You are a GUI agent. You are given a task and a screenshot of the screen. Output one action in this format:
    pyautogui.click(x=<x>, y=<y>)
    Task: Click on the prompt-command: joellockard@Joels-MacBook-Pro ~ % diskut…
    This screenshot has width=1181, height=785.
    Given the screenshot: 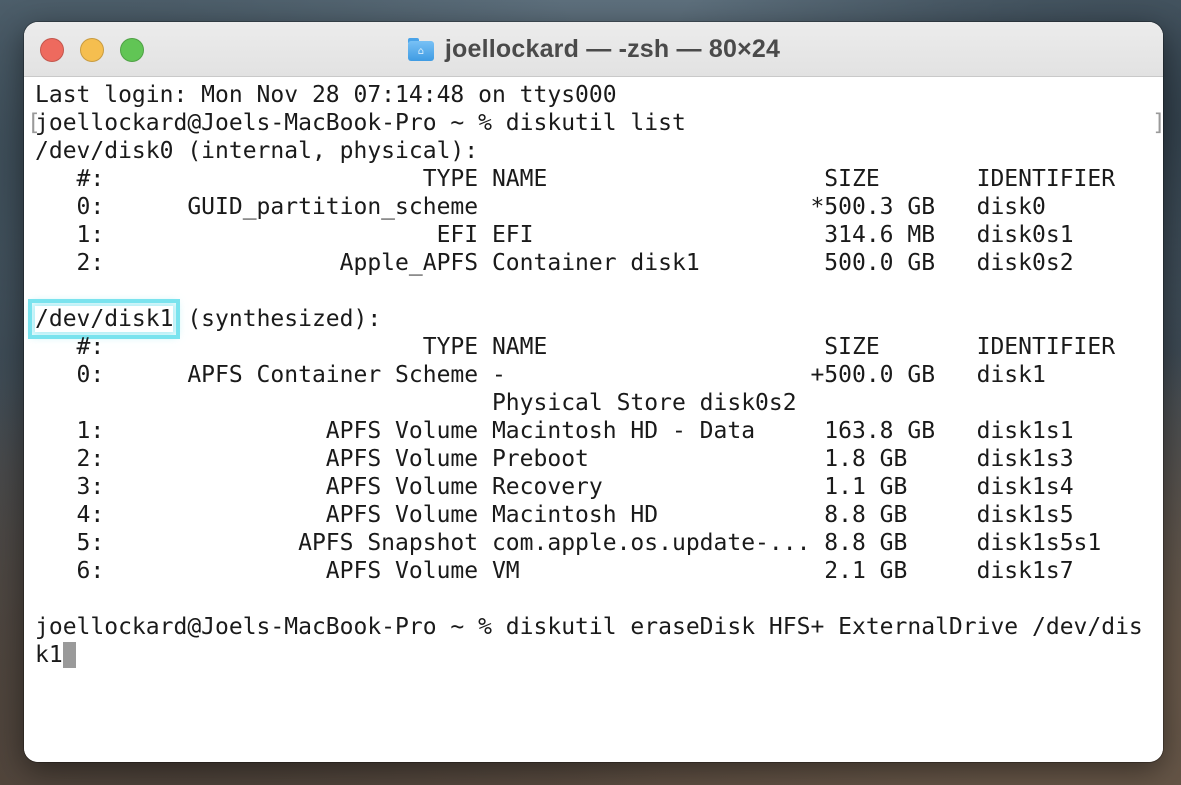 What is the action you would take?
    pyautogui.click(x=360, y=123)
    